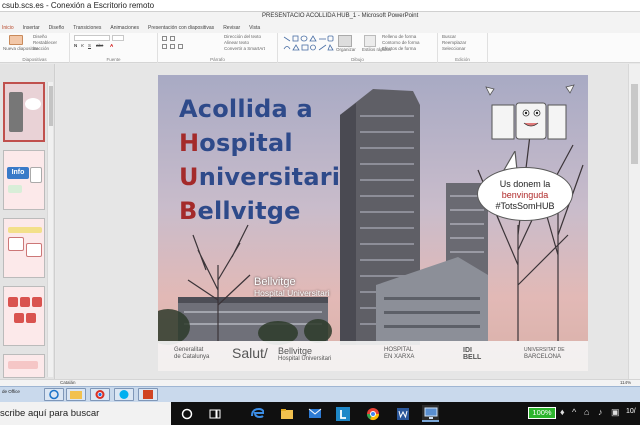  Describe the element at coordinates (372, 413) in the screenshot. I see `chrome-icon` at that location.